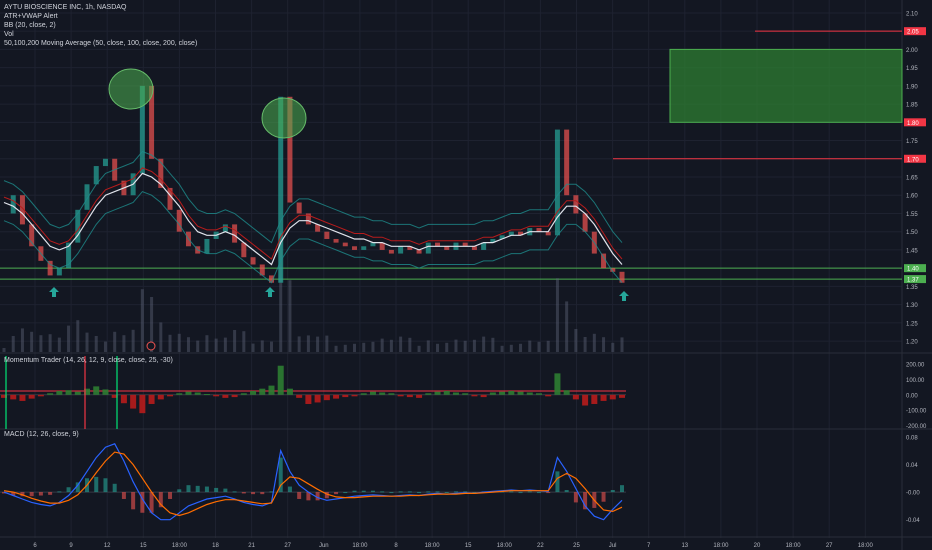 This screenshot has height=550, width=932. What do you see at coordinates (786, 85) in the screenshot?
I see `target-zone` at bounding box center [786, 85].